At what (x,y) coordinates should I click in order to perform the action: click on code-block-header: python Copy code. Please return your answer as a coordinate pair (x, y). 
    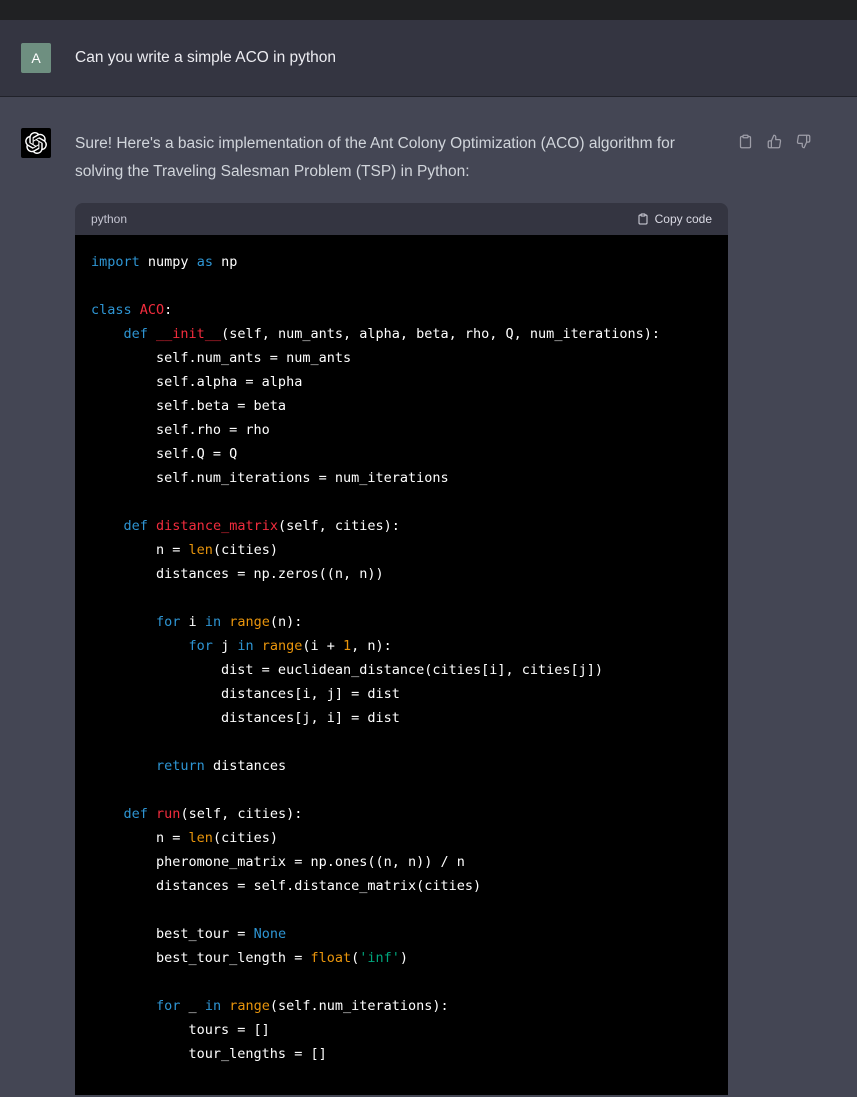
    Looking at the image, I should click on (401, 219).